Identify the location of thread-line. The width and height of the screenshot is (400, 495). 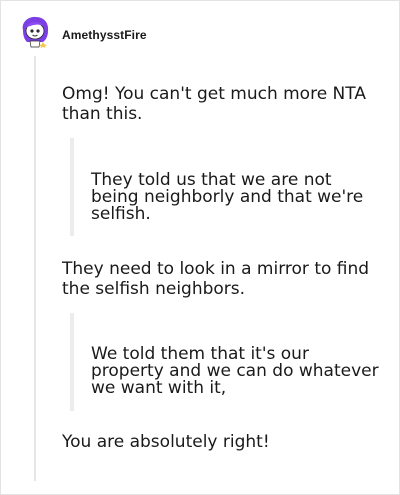
(35, 268).